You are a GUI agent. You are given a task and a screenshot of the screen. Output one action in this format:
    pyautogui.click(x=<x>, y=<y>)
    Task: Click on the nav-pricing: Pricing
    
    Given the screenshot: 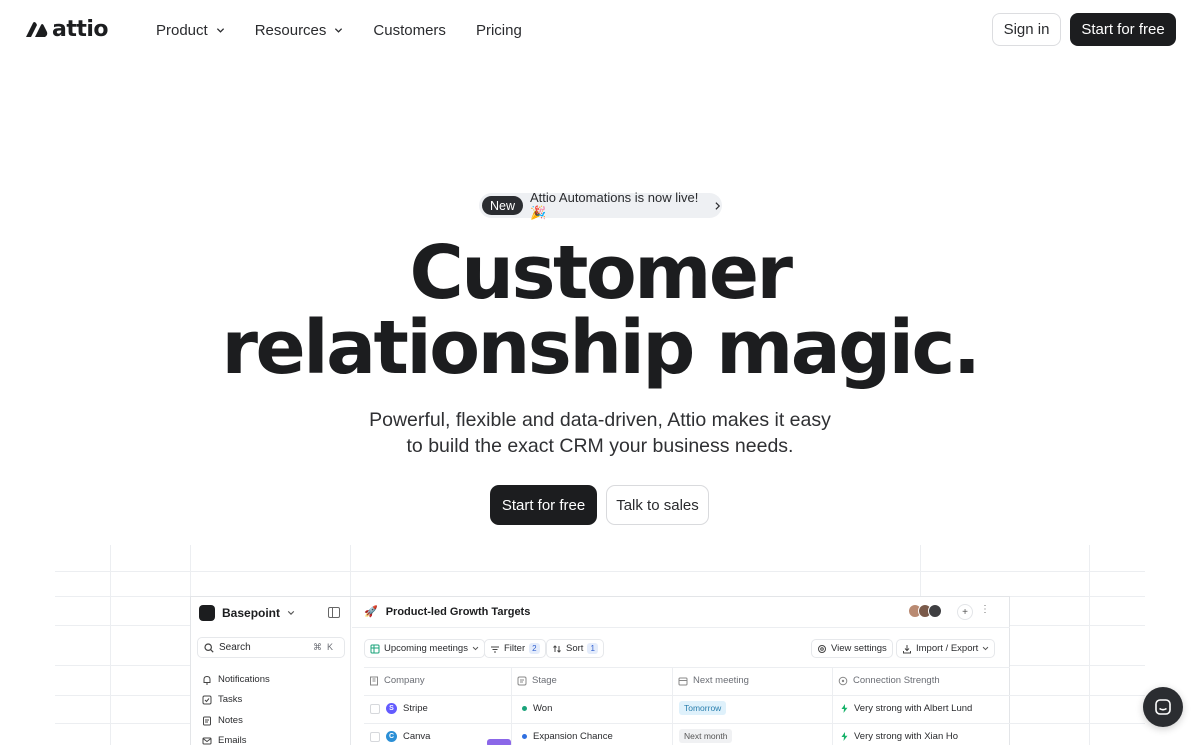 What is the action you would take?
    pyautogui.click(x=499, y=30)
    